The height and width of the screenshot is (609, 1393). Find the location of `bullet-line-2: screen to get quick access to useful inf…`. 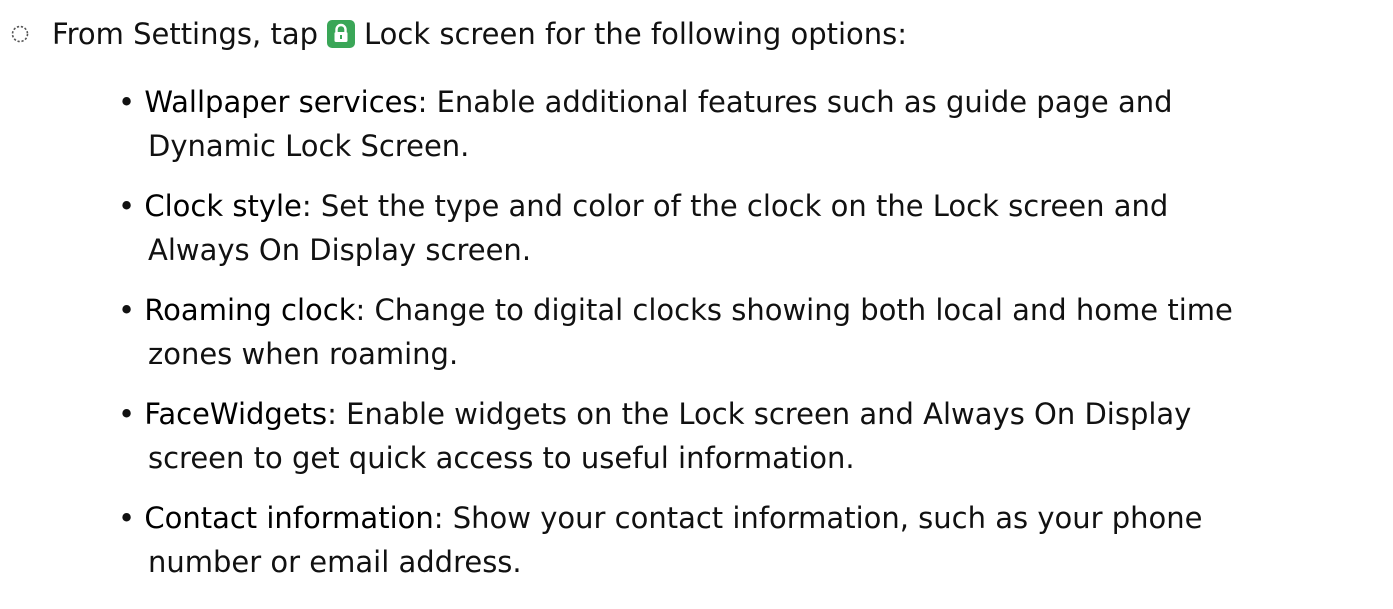

bullet-line-2: screen to get quick access to useful inf… is located at coordinates (748, 458).